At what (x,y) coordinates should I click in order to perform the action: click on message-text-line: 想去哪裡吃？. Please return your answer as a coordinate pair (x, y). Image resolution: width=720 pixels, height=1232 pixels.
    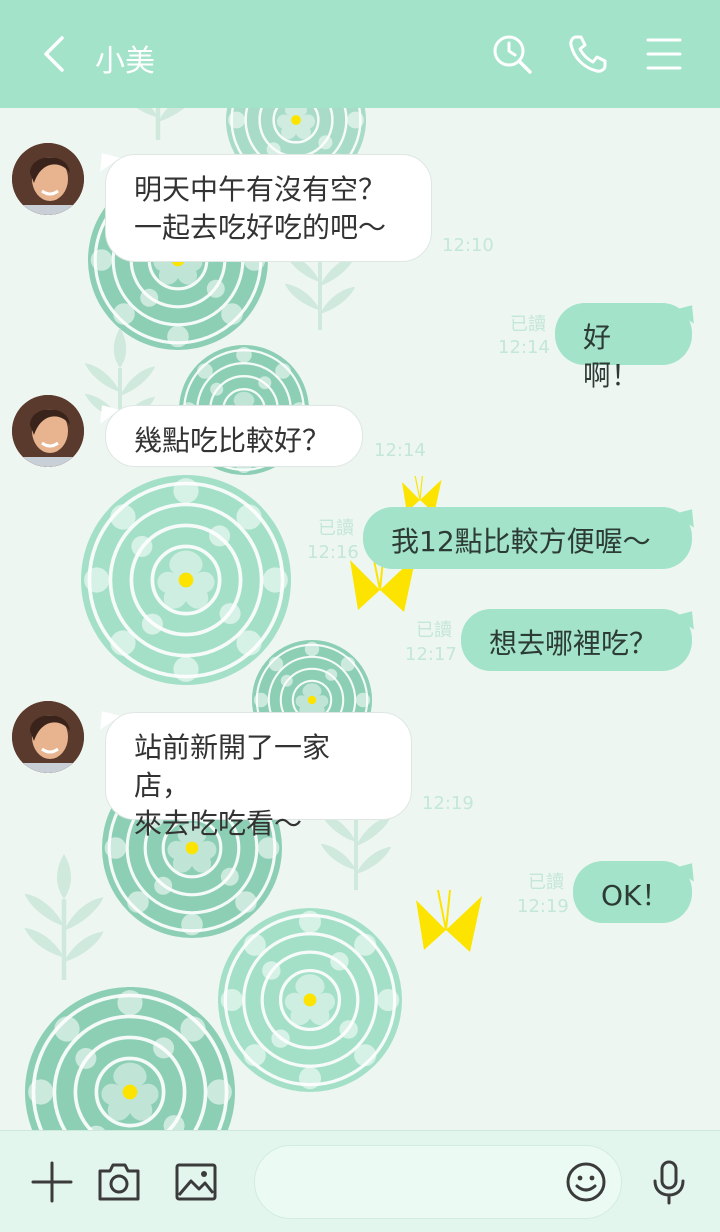
    Looking at the image, I should click on (573, 643).